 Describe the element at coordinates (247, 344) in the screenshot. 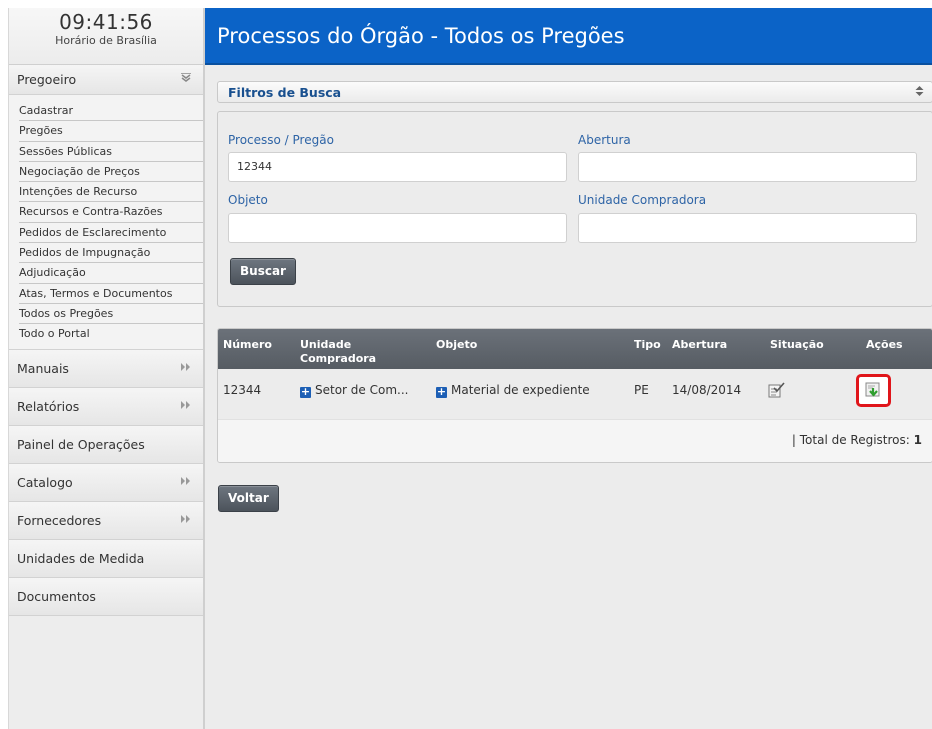

I see `header-numero: Número` at that location.